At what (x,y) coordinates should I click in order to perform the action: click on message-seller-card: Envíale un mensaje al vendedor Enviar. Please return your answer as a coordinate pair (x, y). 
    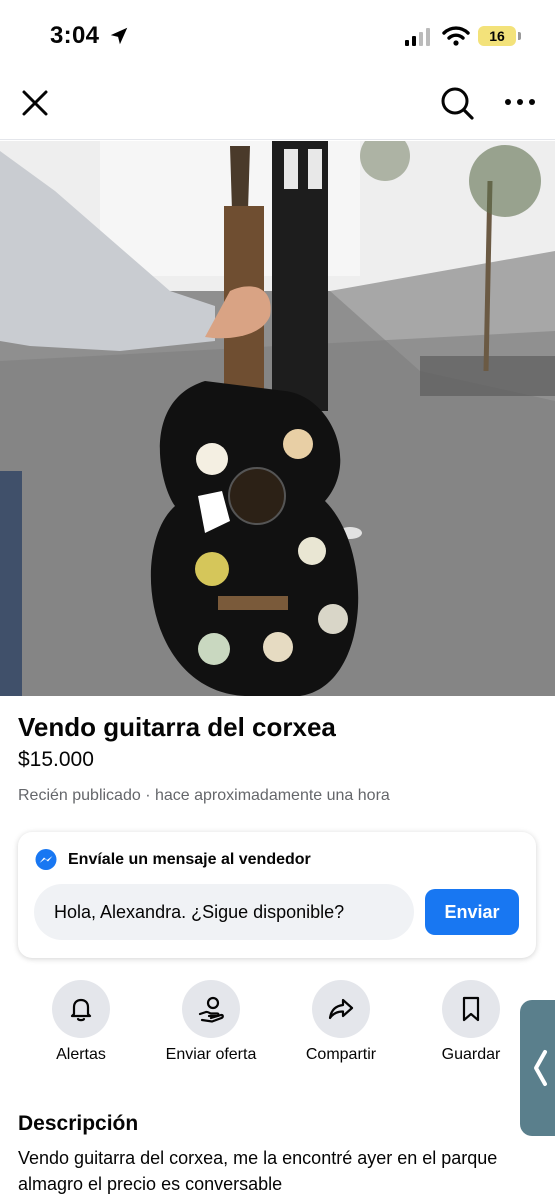
    Looking at the image, I should click on (277, 895).